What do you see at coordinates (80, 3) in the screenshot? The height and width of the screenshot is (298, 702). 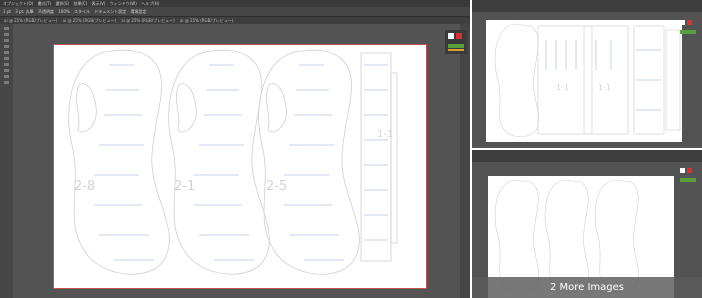 I see `menu-effect: 効果(C)` at bounding box center [80, 3].